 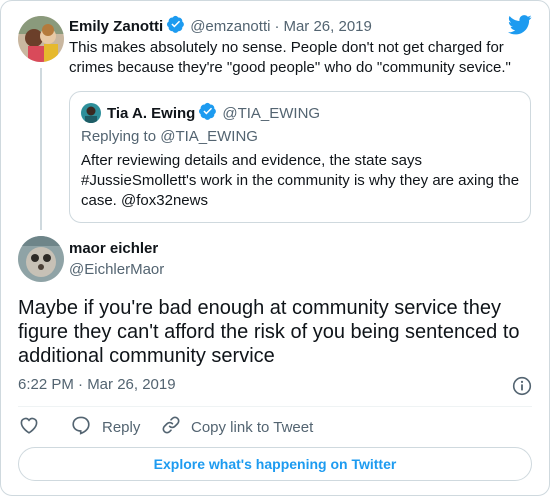 I want to click on quoted-handle: @TIA_EWING, so click(x=271, y=113).